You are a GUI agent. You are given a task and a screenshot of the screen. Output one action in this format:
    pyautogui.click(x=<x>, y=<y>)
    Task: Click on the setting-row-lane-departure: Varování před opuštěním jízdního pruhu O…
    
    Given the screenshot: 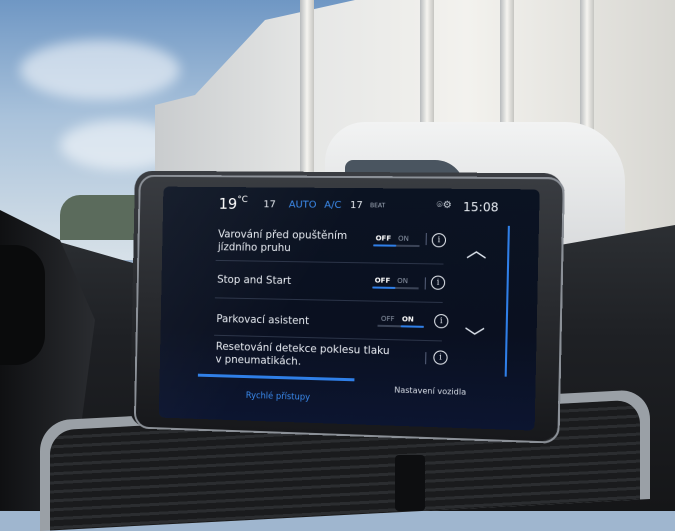 What is the action you would take?
    pyautogui.click(x=330, y=244)
    